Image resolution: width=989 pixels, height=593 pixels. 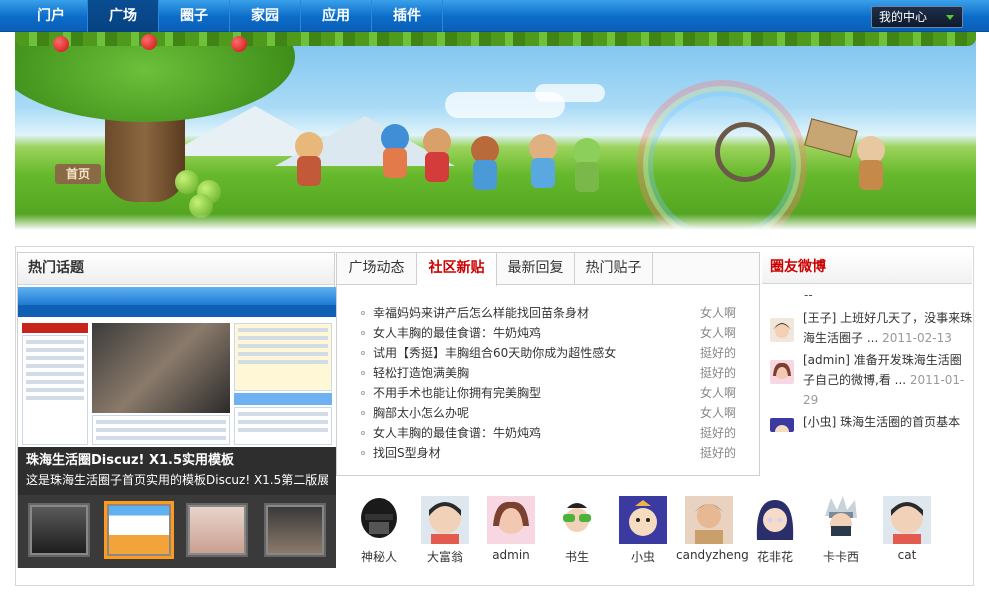 What do you see at coordinates (548, 433) in the screenshot?
I see `list-item: 女人丰胸的最佳食谱：牛奶炖鸡 挺好的` at bounding box center [548, 433].